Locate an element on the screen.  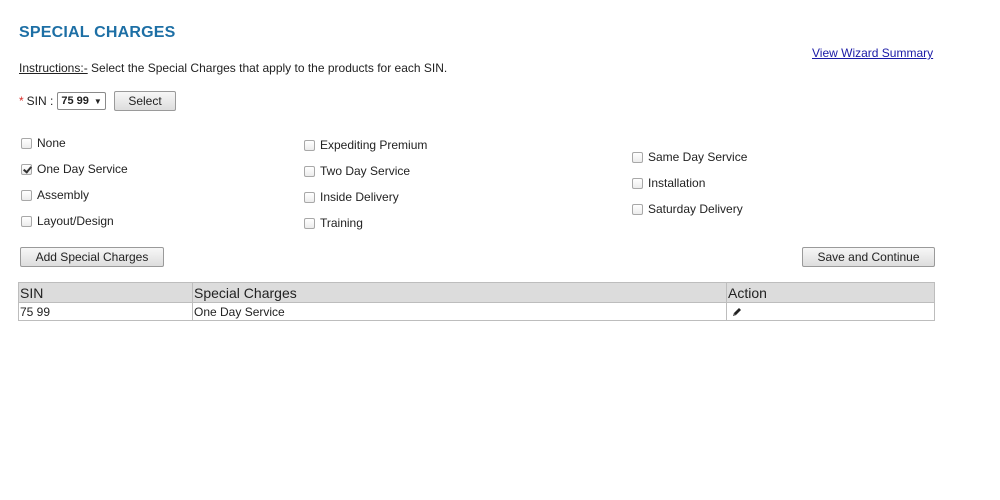
sin-label: SIN : is located at coordinates (40, 101).